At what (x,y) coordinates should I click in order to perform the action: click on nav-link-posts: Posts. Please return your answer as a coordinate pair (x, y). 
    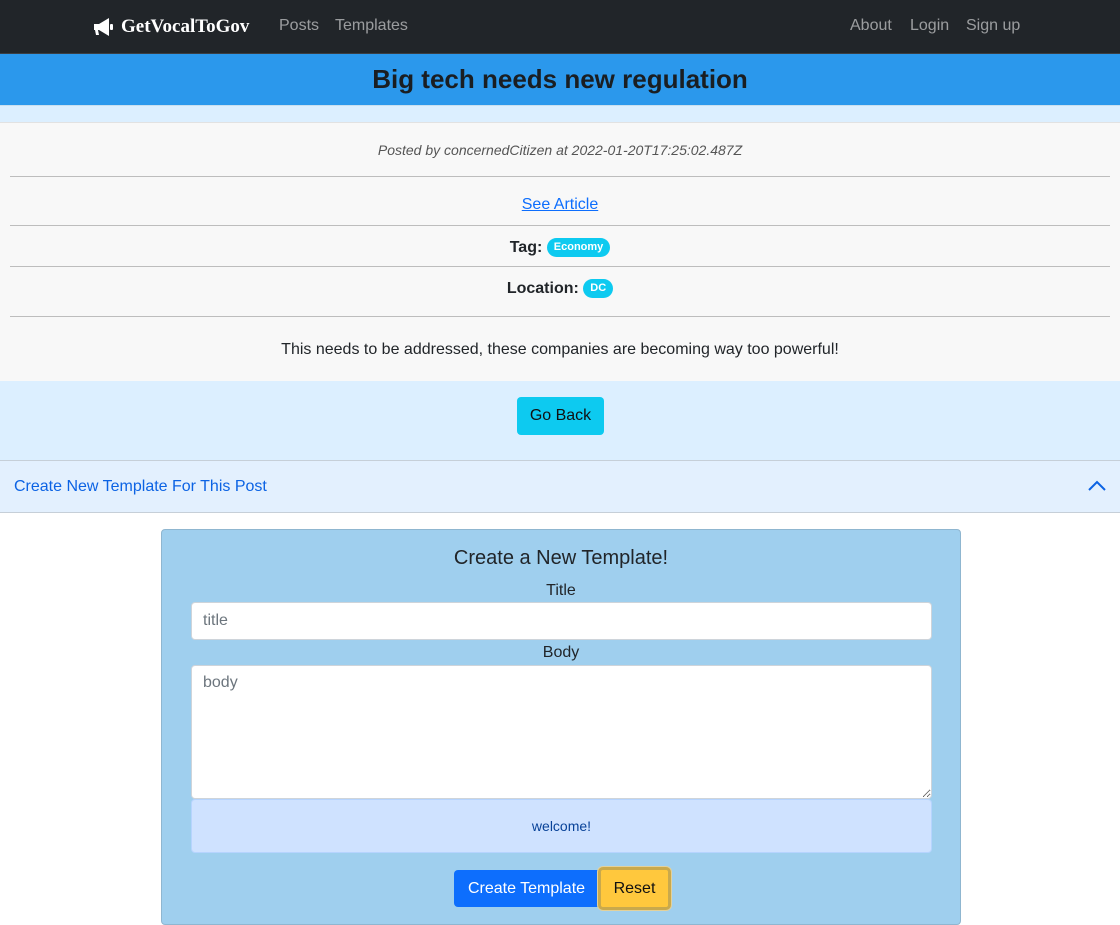
    Looking at the image, I should click on (299, 26).